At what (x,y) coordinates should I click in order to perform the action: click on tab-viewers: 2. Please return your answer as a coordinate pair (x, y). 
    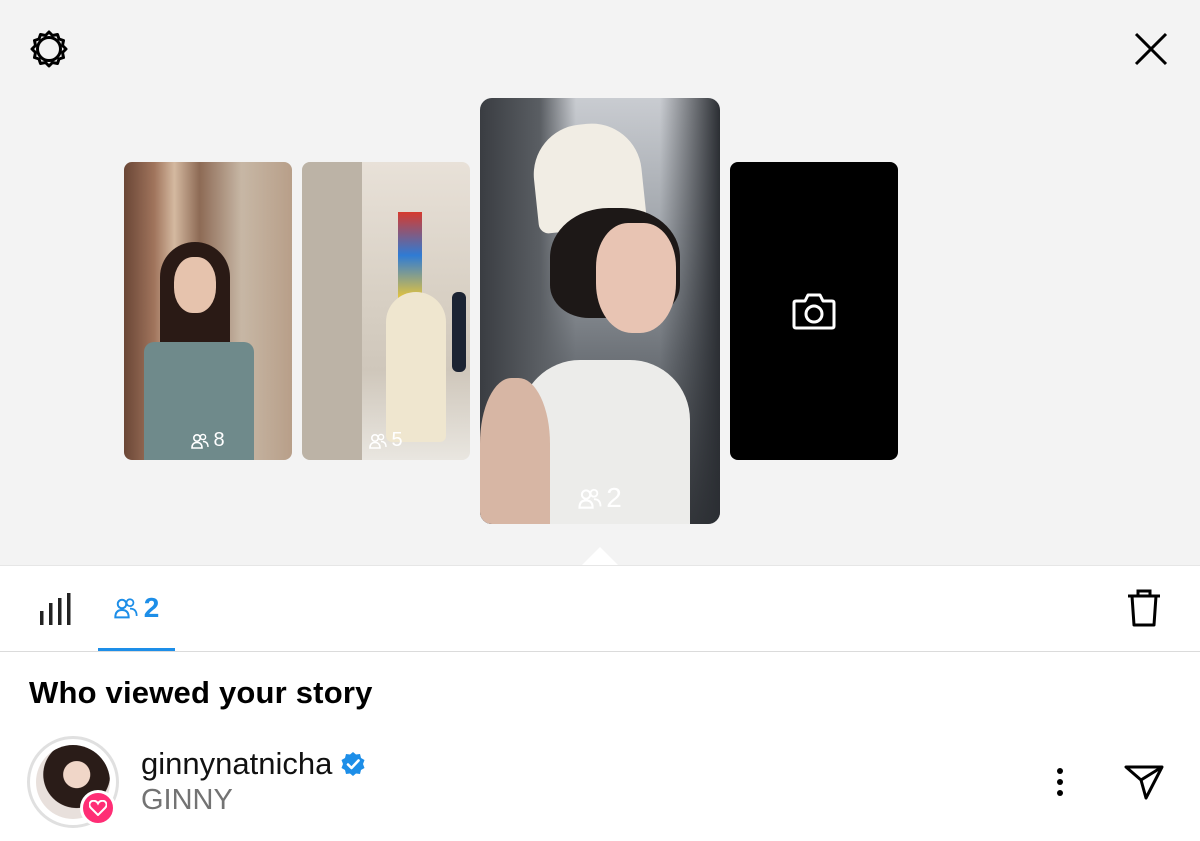
    Looking at the image, I should click on (136, 608).